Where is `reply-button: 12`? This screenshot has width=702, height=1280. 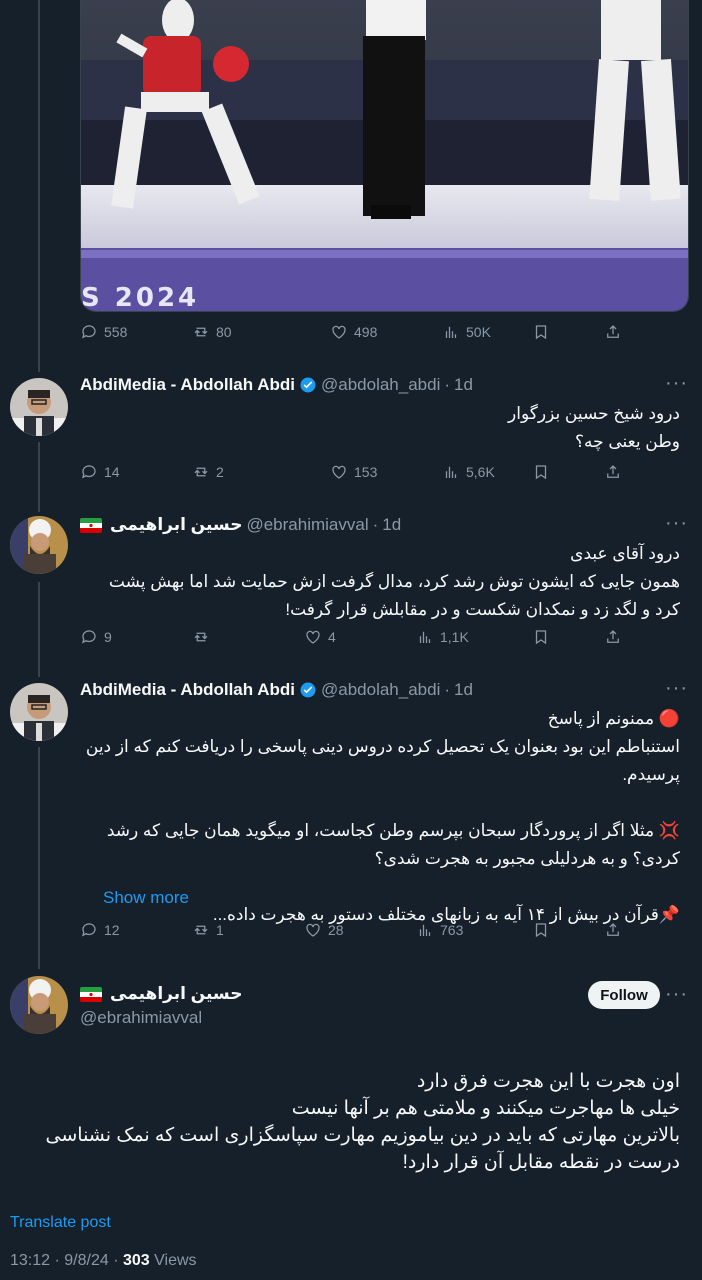 reply-button: 12 is located at coordinates (136, 930).